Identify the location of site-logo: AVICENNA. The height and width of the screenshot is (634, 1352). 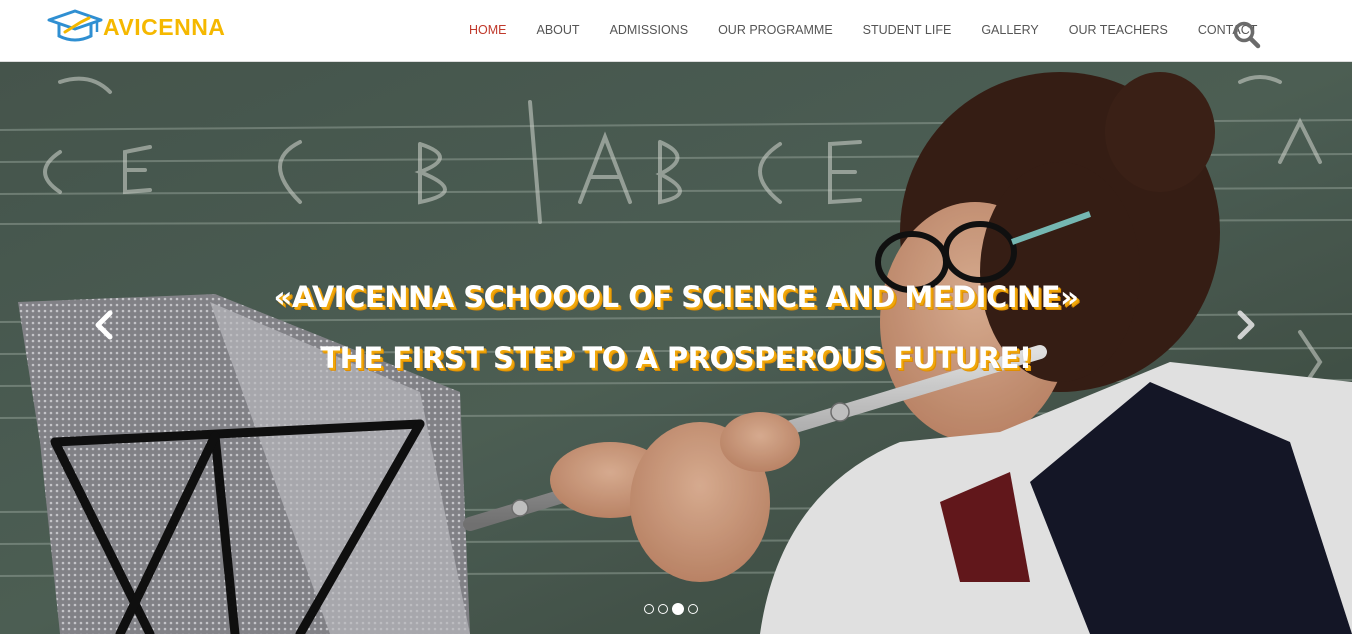
(147, 26).